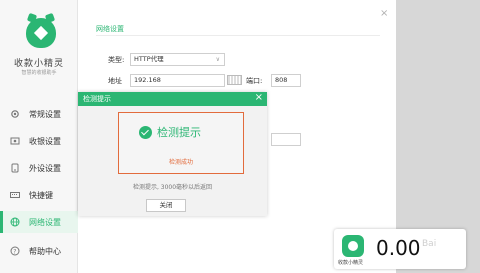 The height and width of the screenshot is (273, 480). I want to click on result-box: 检测提示 检测成功, so click(181, 143).